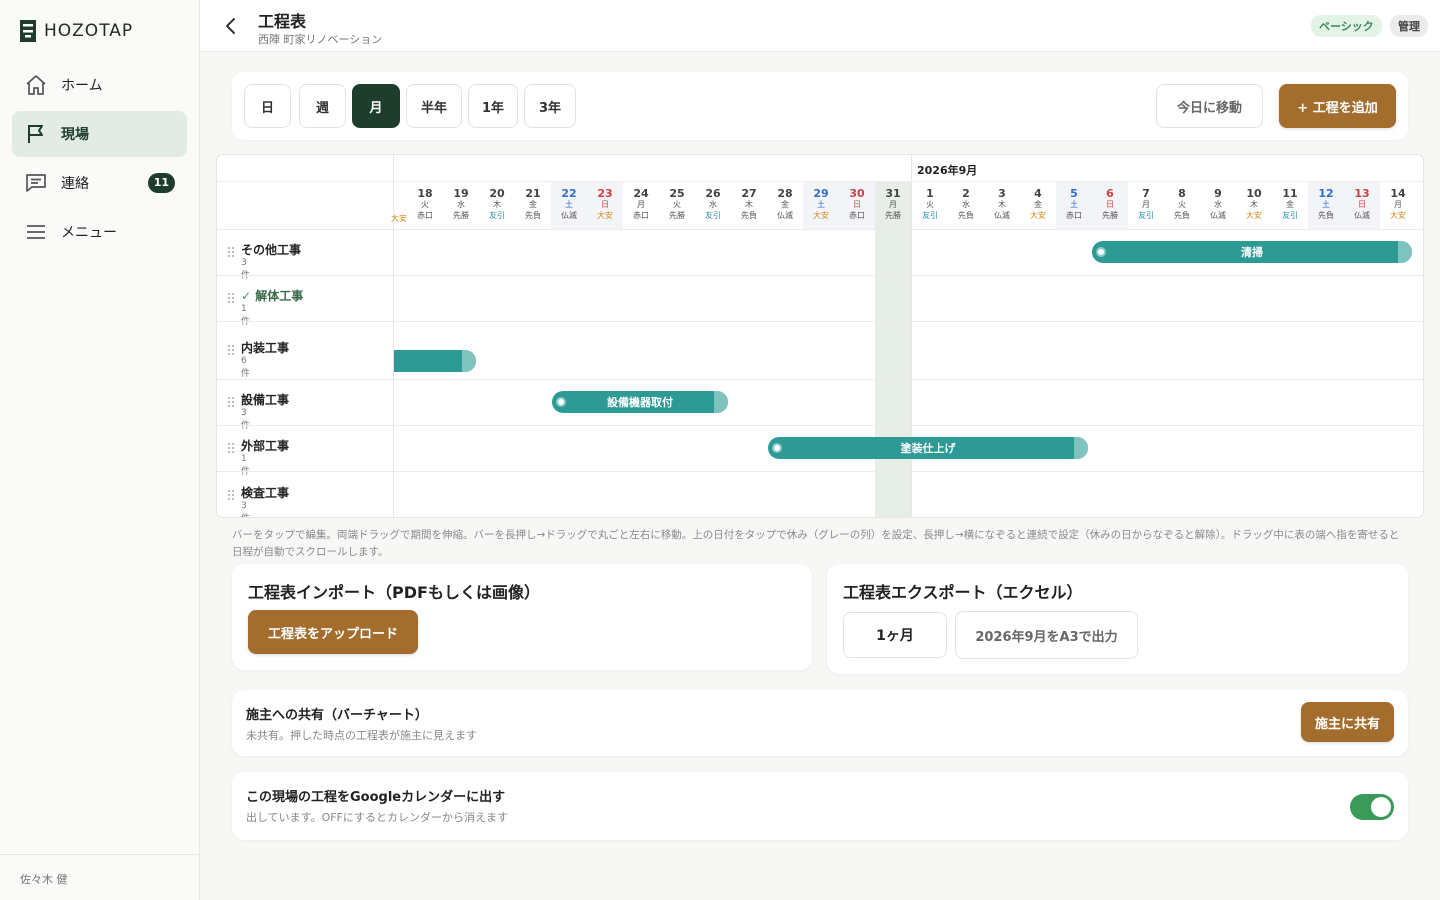  I want to click on day-header-cell: 26 水友引, so click(713, 205).